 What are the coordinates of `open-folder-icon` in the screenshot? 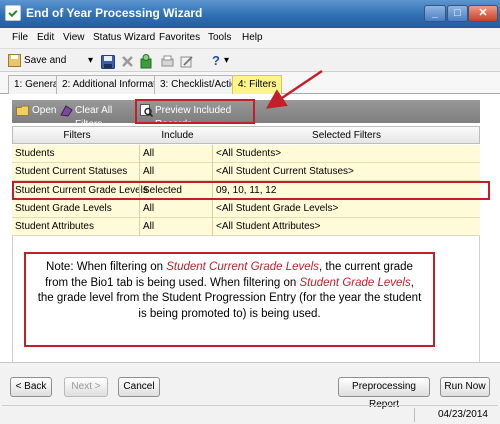 It's located at (22, 110).